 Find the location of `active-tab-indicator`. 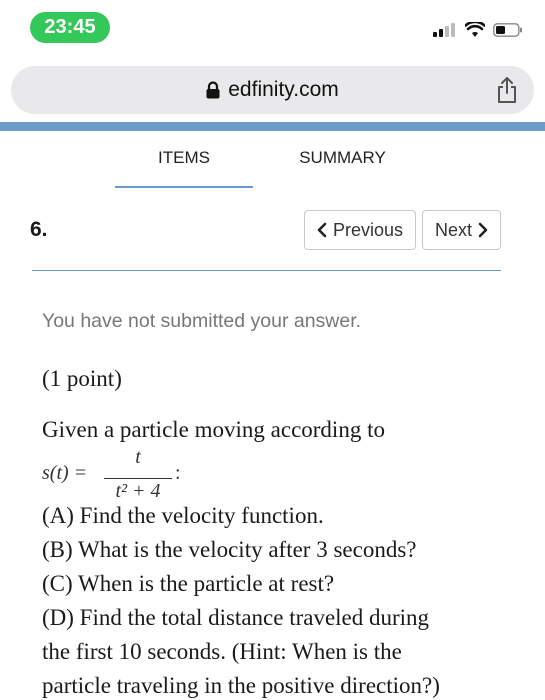

active-tab-indicator is located at coordinates (184, 187).